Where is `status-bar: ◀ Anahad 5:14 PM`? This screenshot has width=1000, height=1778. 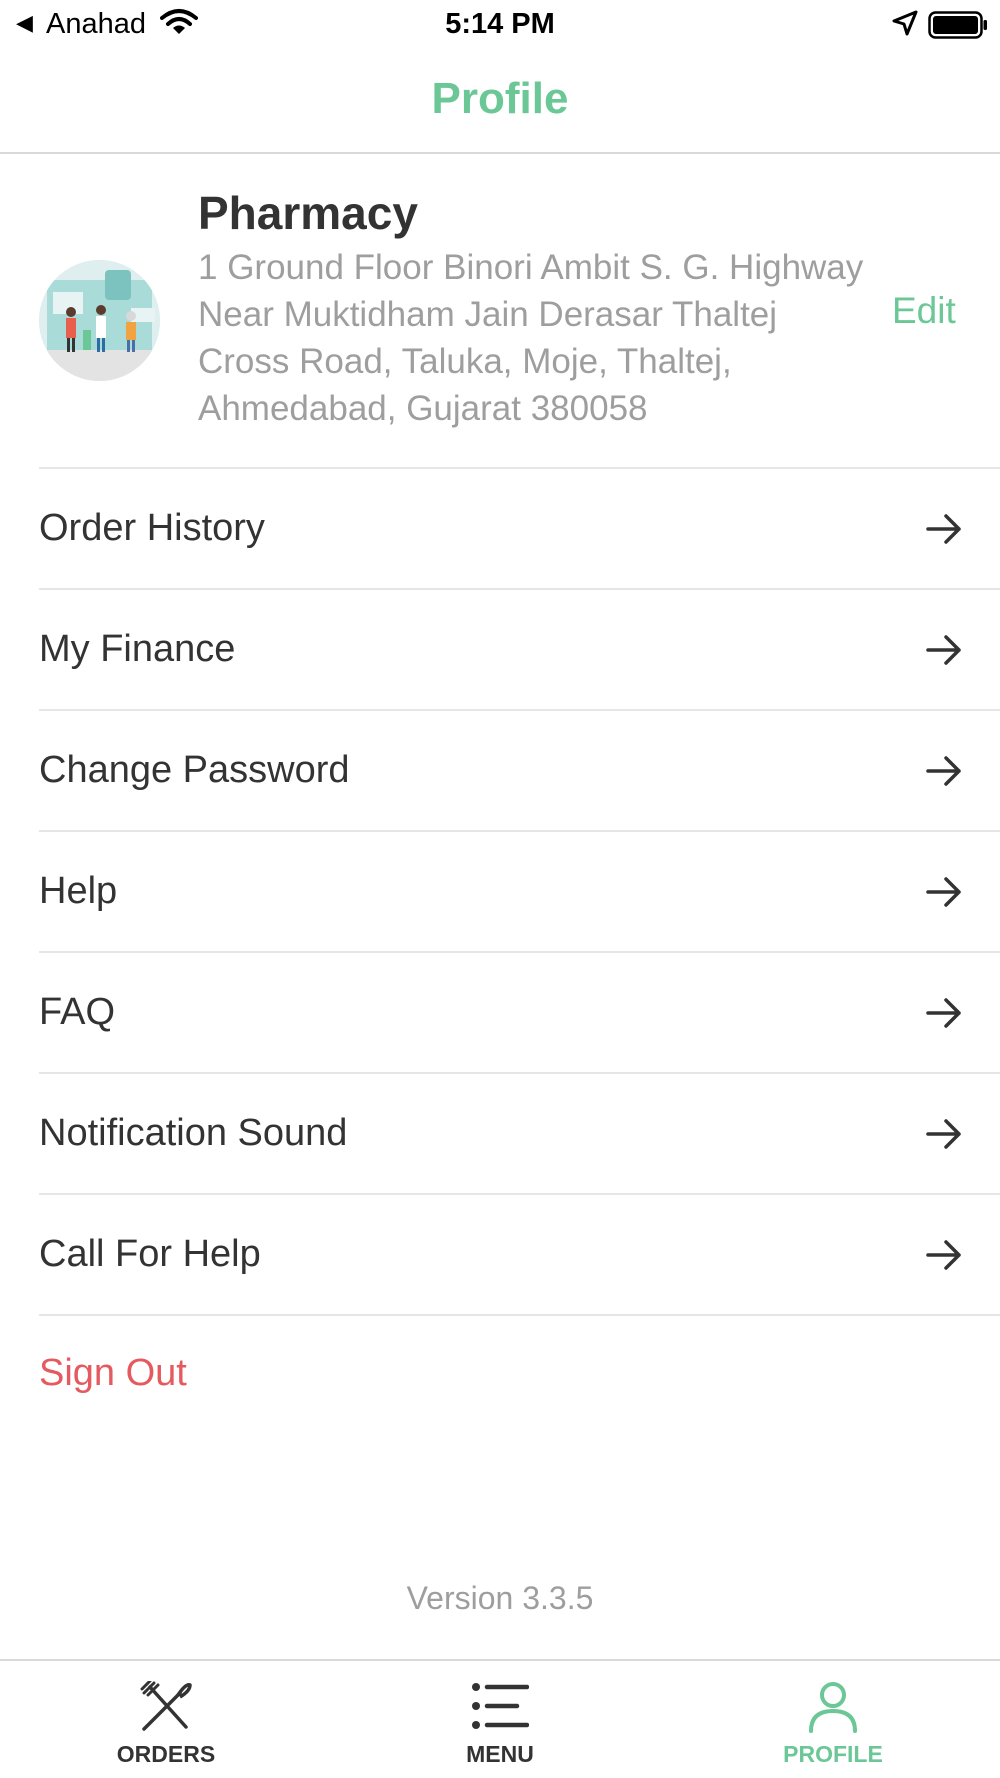 status-bar: ◀ Anahad 5:14 PM is located at coordinates (500, 25).